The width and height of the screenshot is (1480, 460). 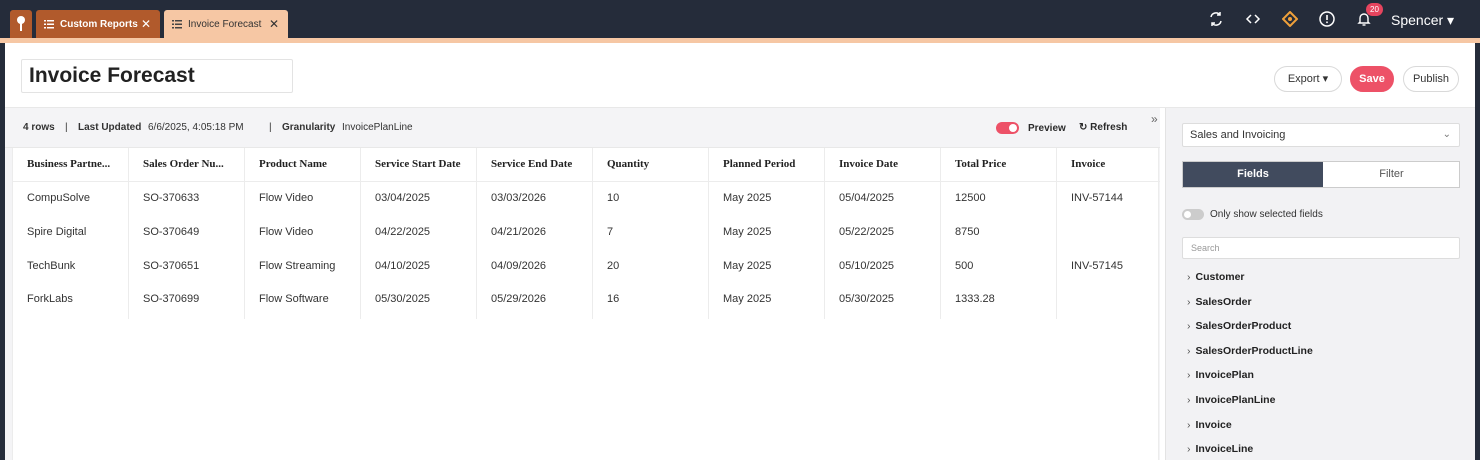 I want to click on tab-custom-reports: Custom Reports ✕, so click(x=98, y=24).